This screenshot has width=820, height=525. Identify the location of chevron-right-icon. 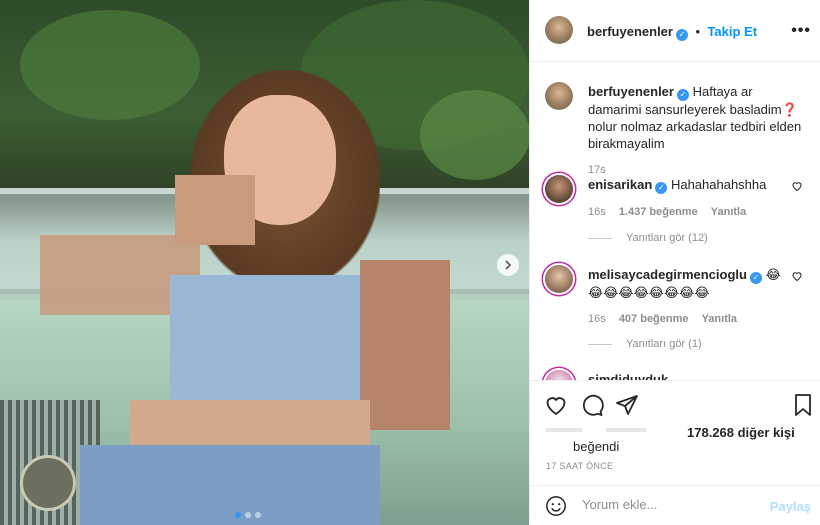
(508, 265).